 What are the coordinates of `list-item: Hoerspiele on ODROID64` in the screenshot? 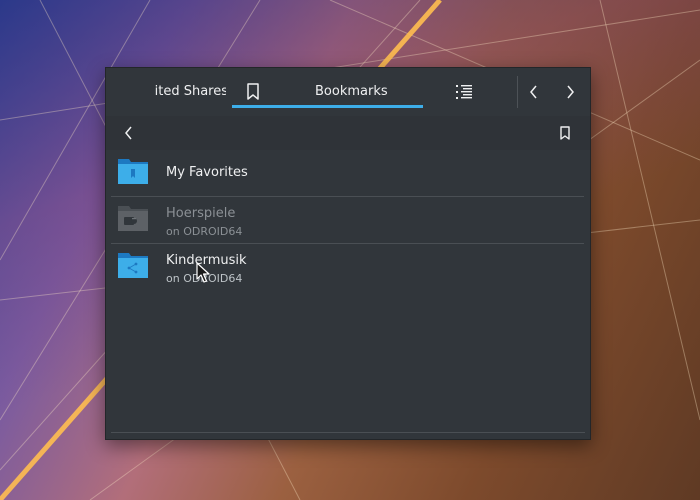 It's located at (347, 220).